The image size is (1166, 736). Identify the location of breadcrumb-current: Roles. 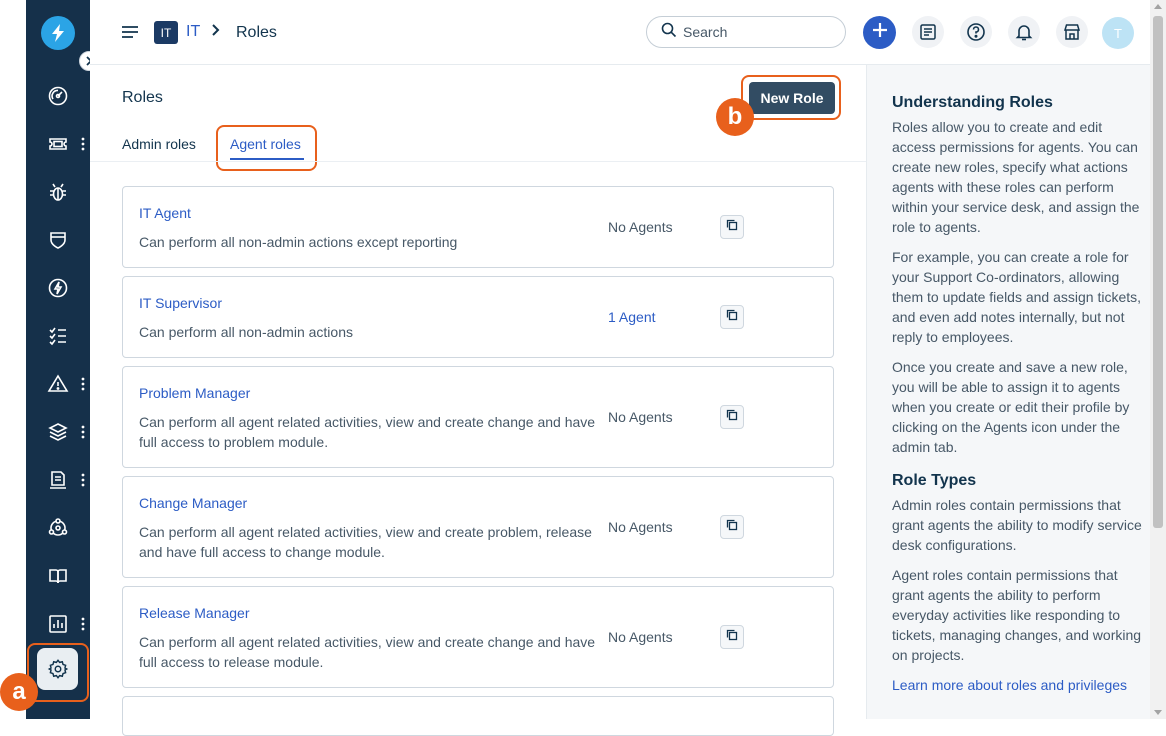
(256, 32).